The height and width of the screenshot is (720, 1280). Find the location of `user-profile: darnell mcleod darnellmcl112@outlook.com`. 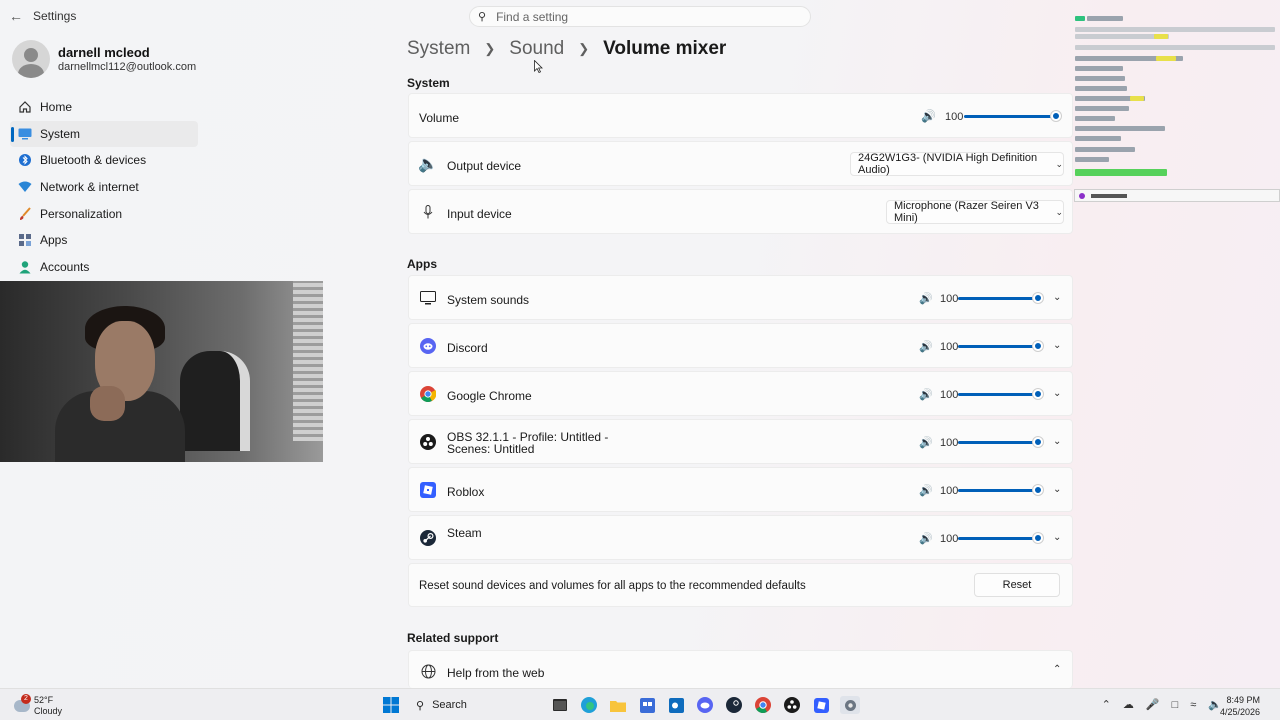

user-profile: darnell mcleod darnellmcl112@outlook.com is located at coordinates (104, 59).